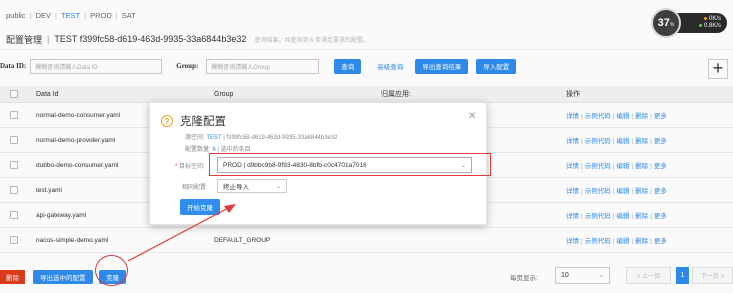 The width and height of the screenshot is (733, 293). Describe the element at coordinates (195, 188) in the screenshot. I see `conflict-label: 相同配置:` at that location.